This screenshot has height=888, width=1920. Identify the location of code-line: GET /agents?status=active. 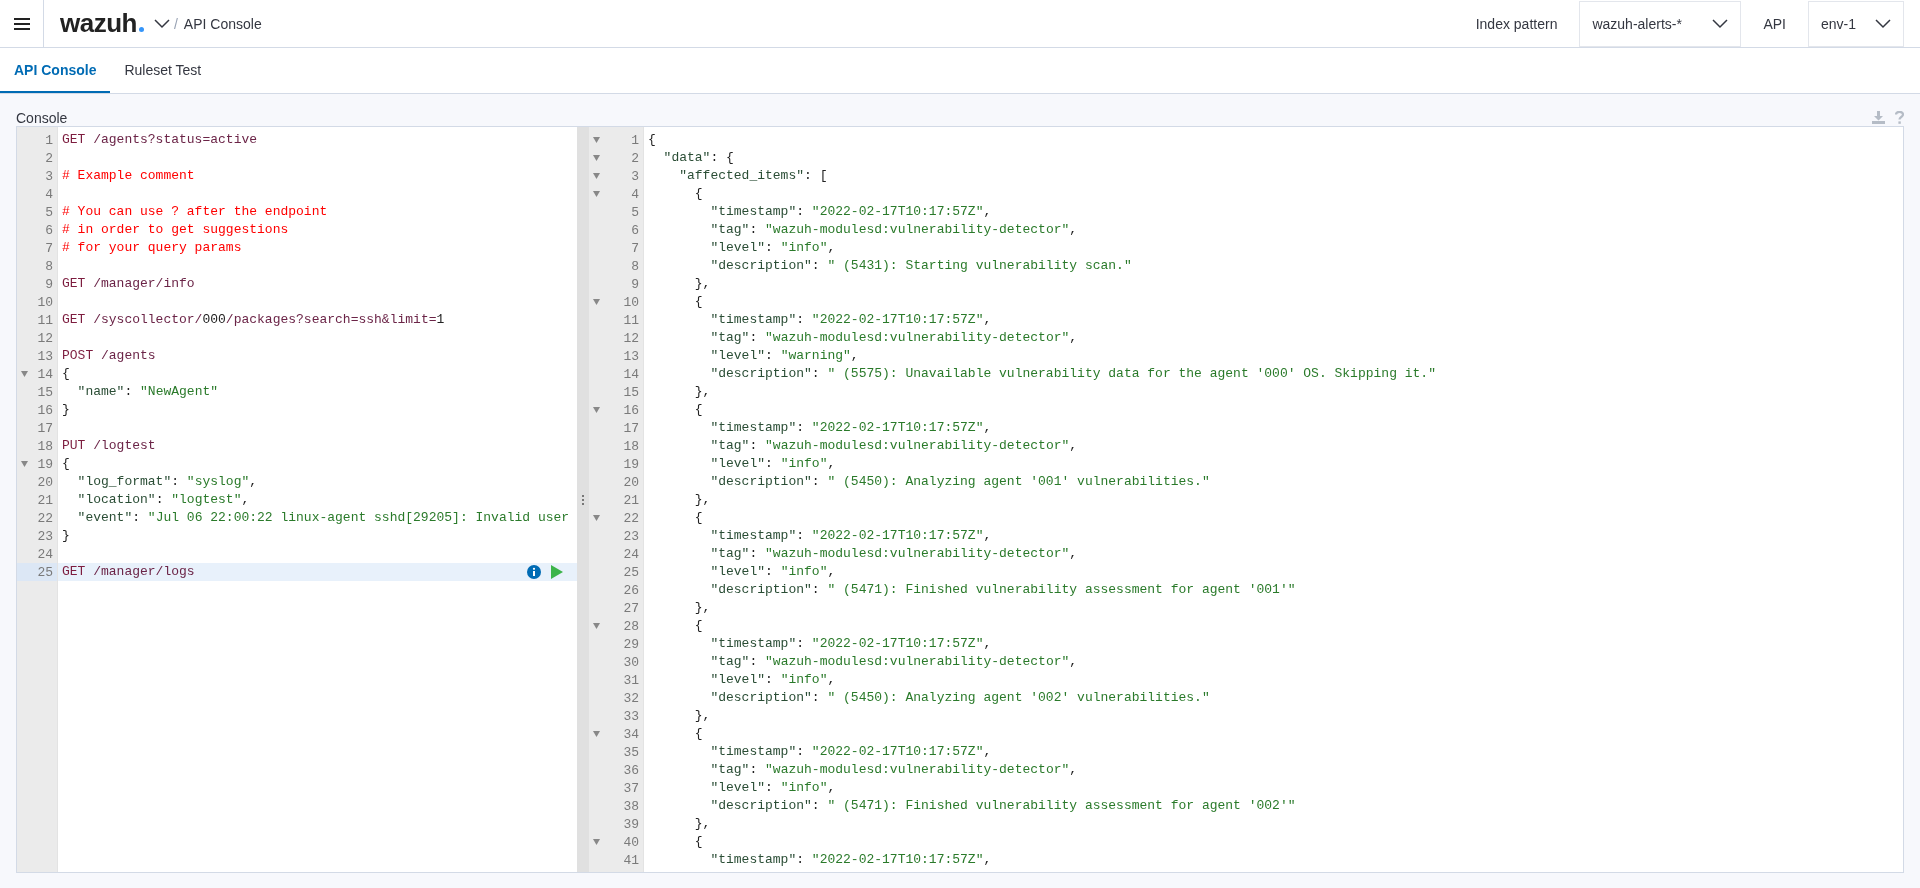
(160, 140).